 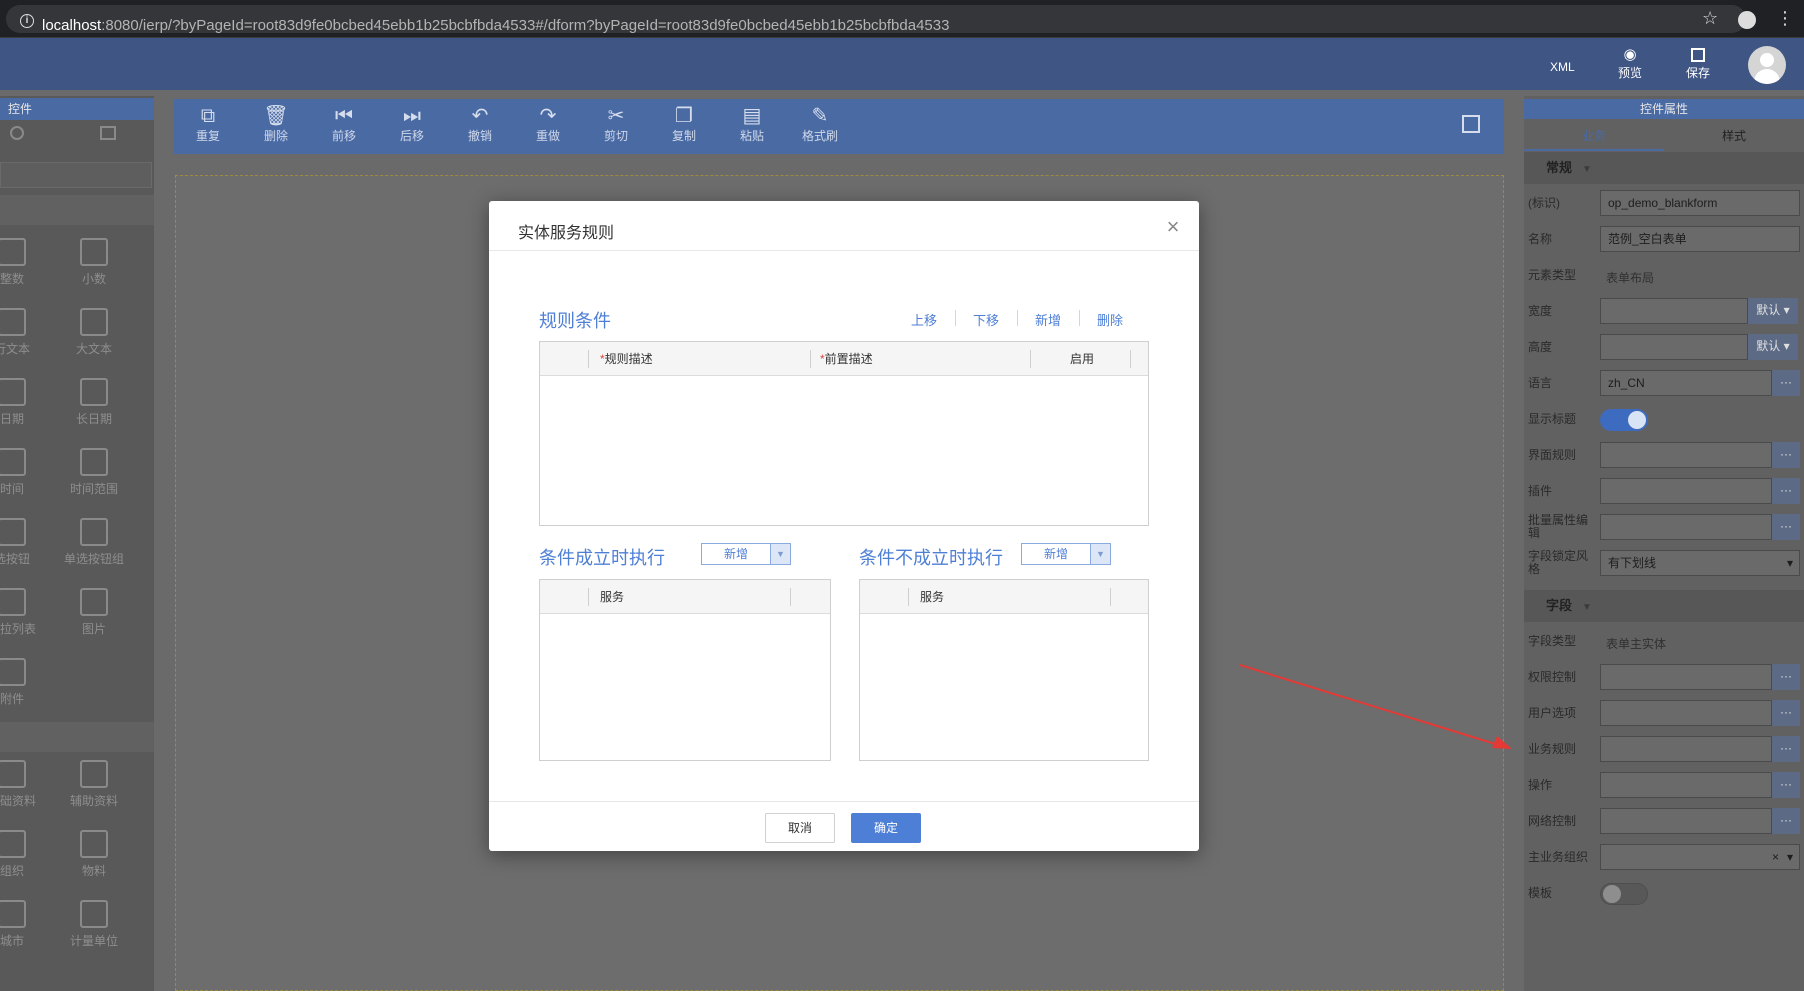 What do you see at coordinates (412, 124) in the screenshot?
I see `toolbar-button: ⏭ 后移` at bounding box center [412, 124].